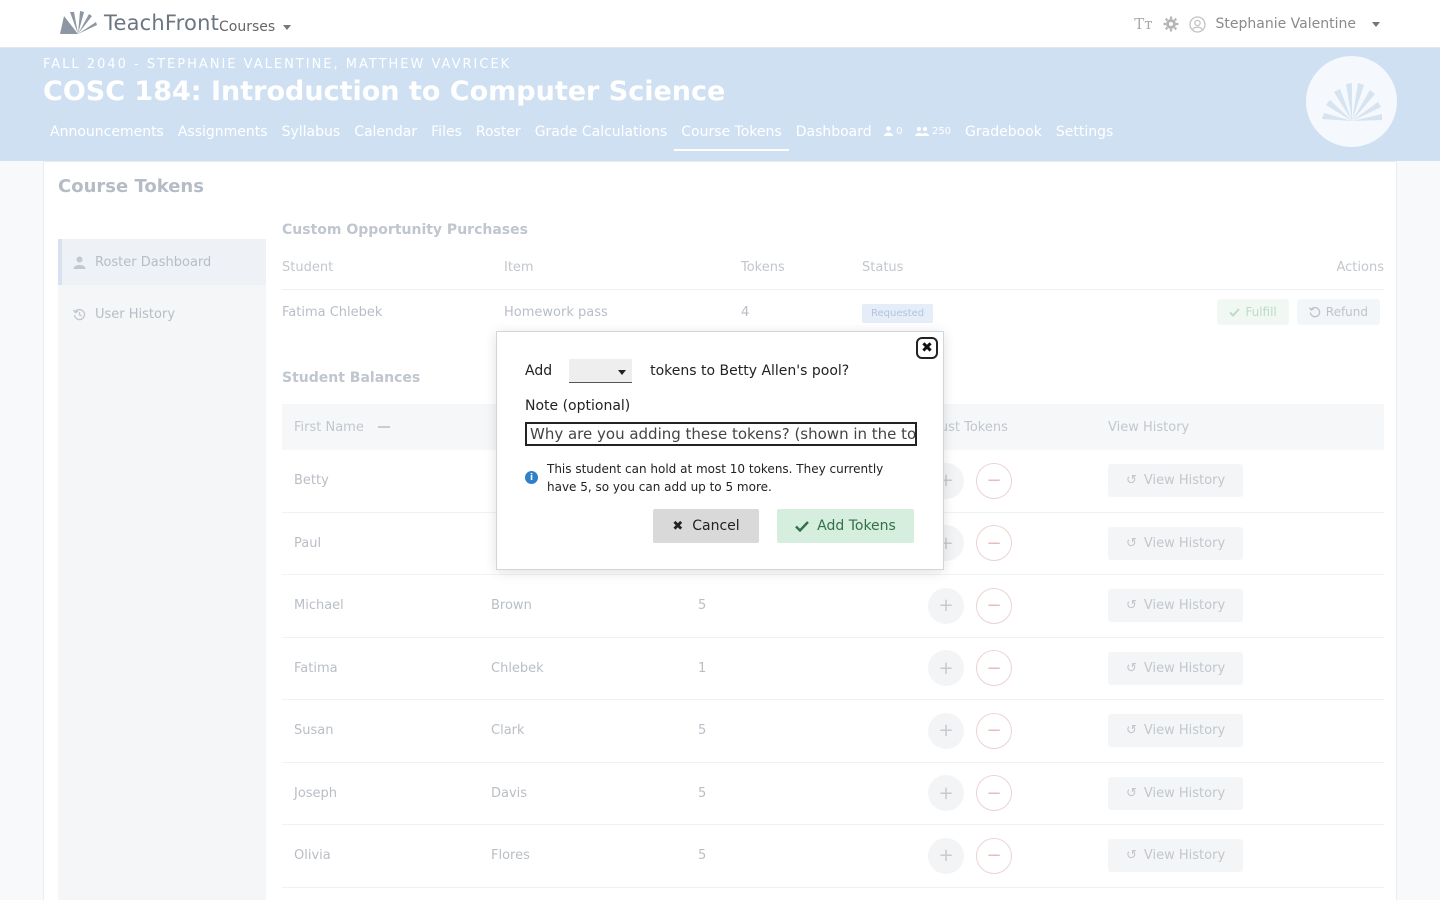 This screenshot has width=1440, height=900. I want to click on person-icon, so click(889, 131).